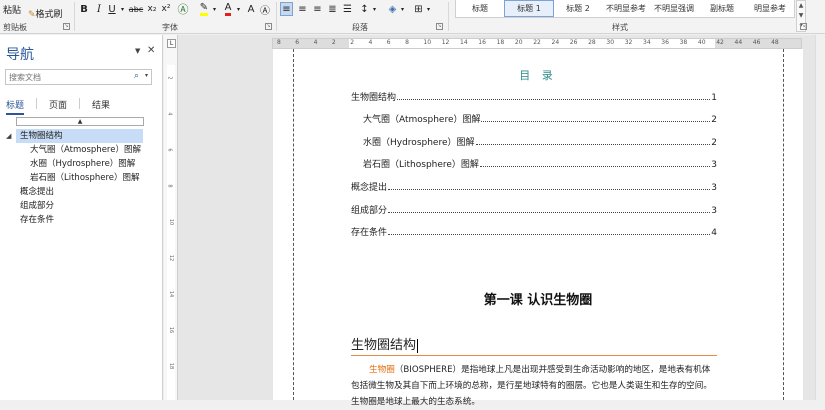 Image resolution: width=825 pixels, height=410 pixels. Describe the element at coordinates (385, 343) in the screenshot. I see `heading-1: 生物圈结构` at that location.